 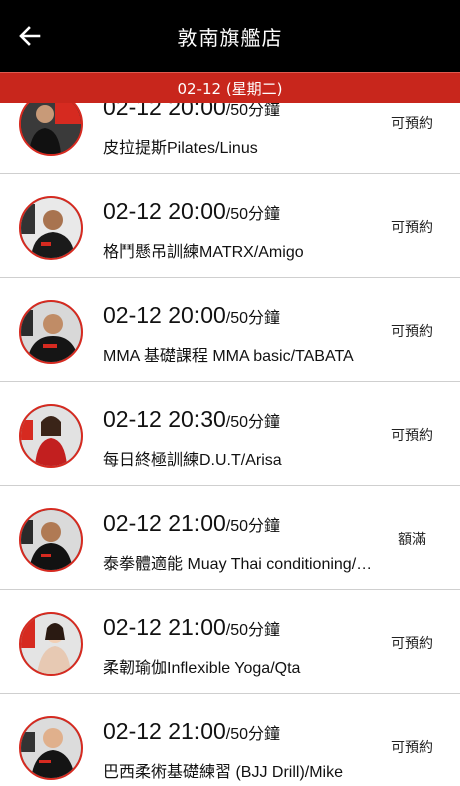 I want to click on date-label: 02-12 (星期二), so click(x=230, y=88).